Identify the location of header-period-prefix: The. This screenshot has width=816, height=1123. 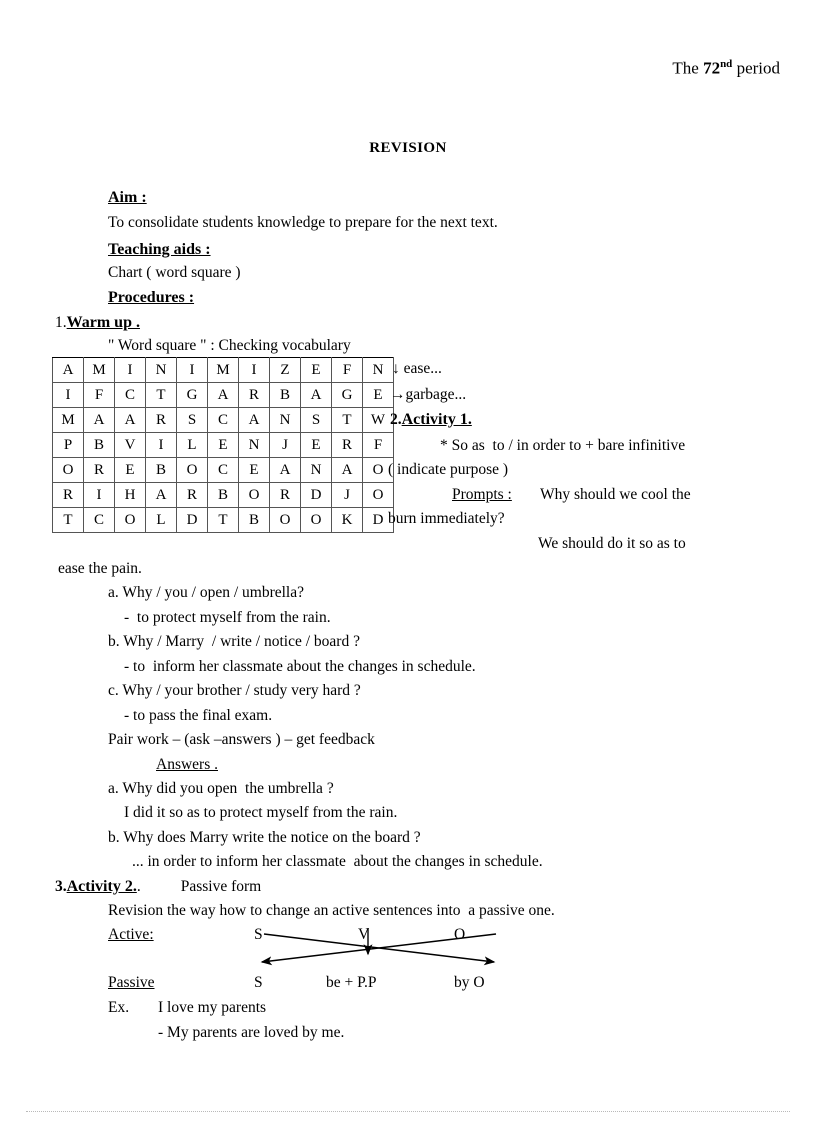
(688, 68).